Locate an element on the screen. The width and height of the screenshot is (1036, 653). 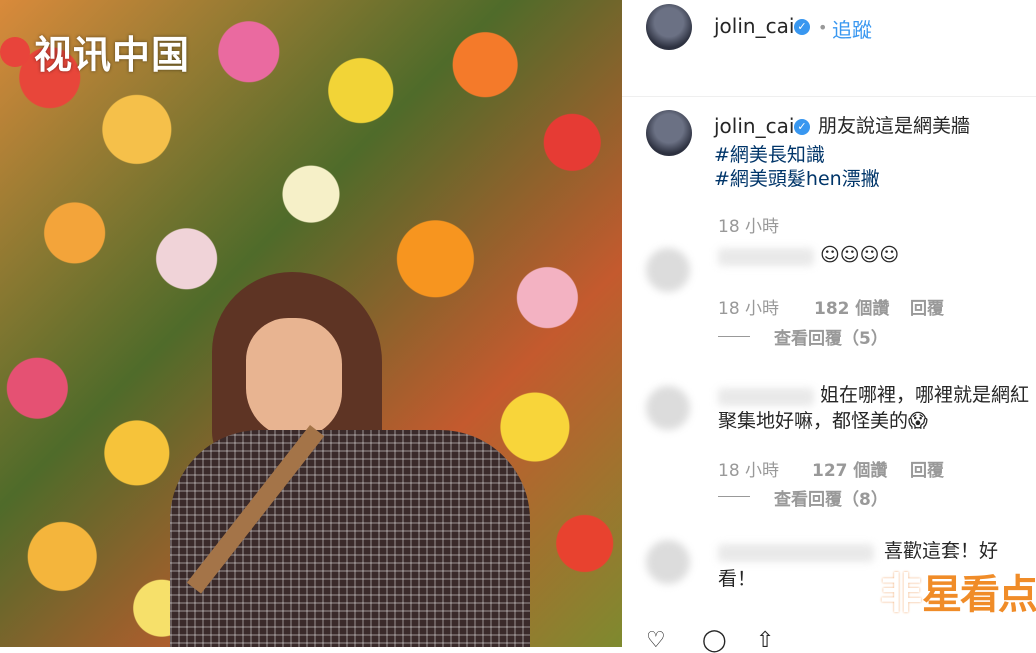
watermark-right-glyph: 非 is located at coordinates (901, 593).